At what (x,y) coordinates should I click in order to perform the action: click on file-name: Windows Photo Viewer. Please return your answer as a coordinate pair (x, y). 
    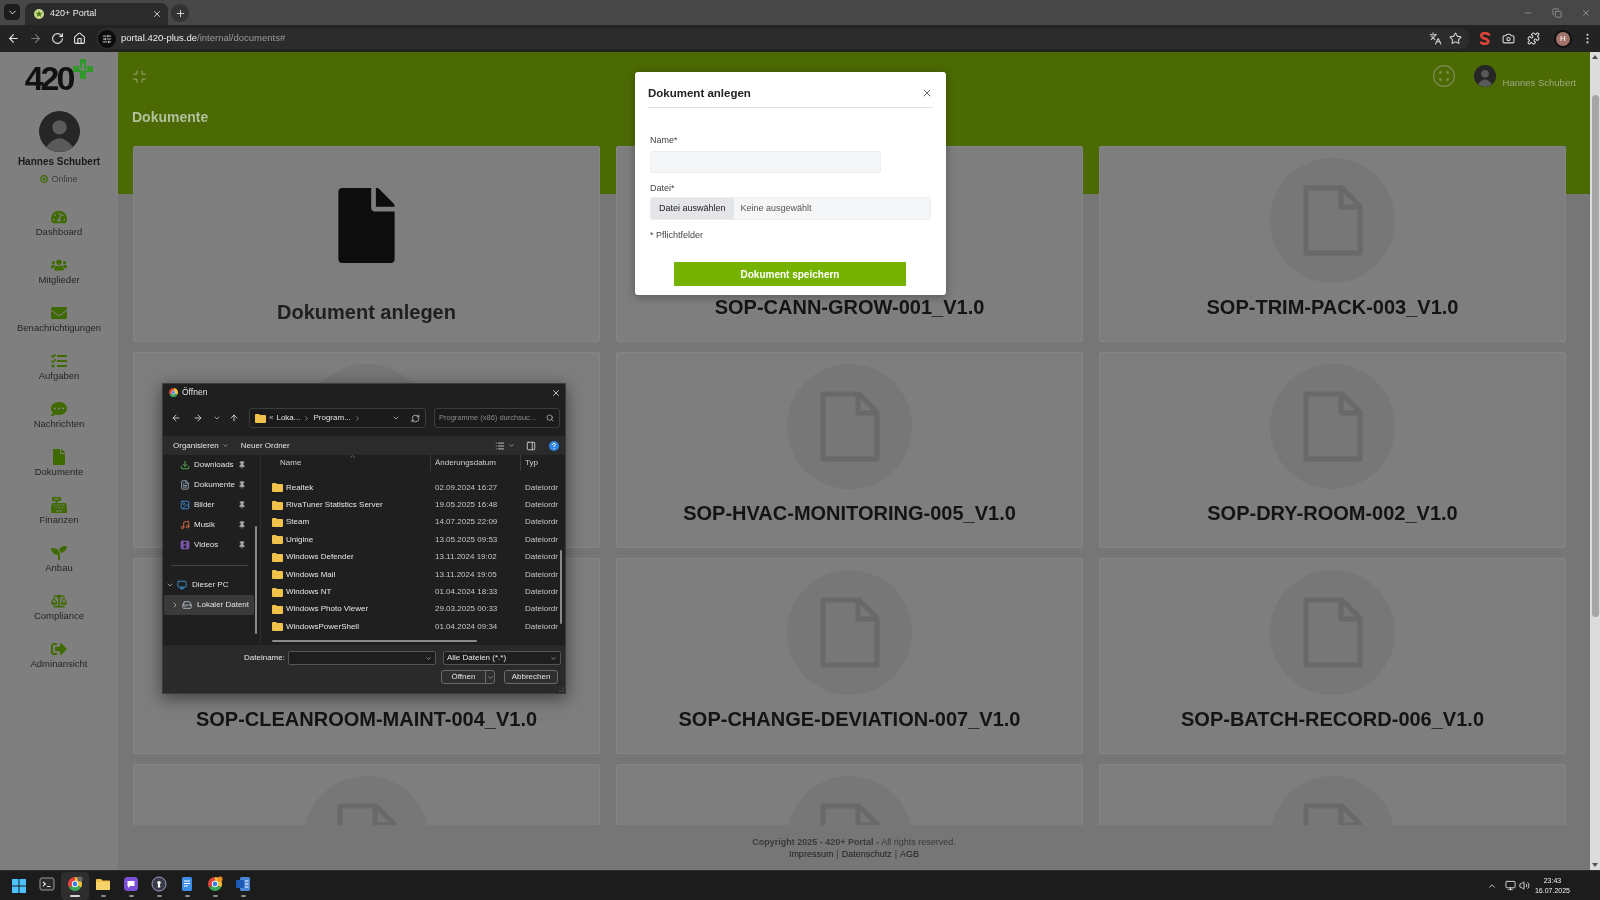
    Looking at the image, I should click on (327, 609).